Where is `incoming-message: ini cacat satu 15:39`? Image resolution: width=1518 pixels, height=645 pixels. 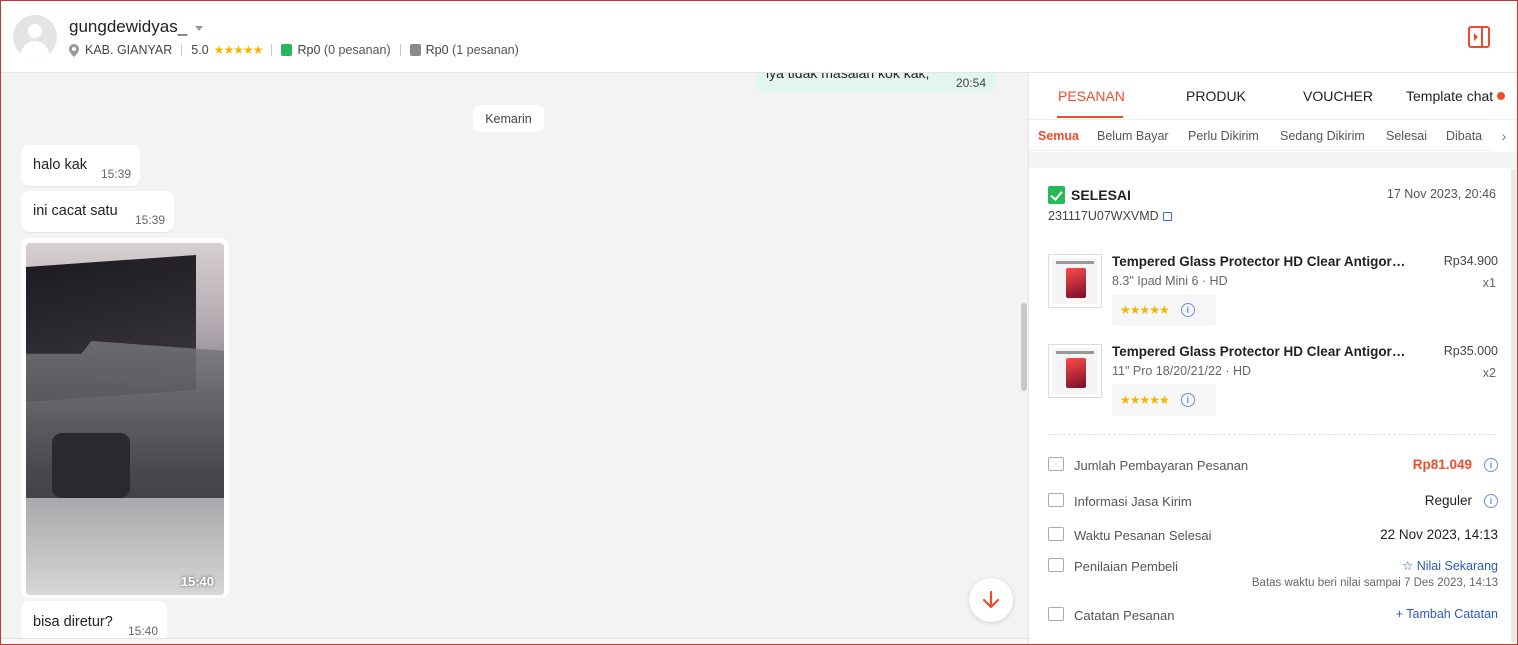
incoming-message: ini cacat satu 15:39 is located at coordinates (97, 211).